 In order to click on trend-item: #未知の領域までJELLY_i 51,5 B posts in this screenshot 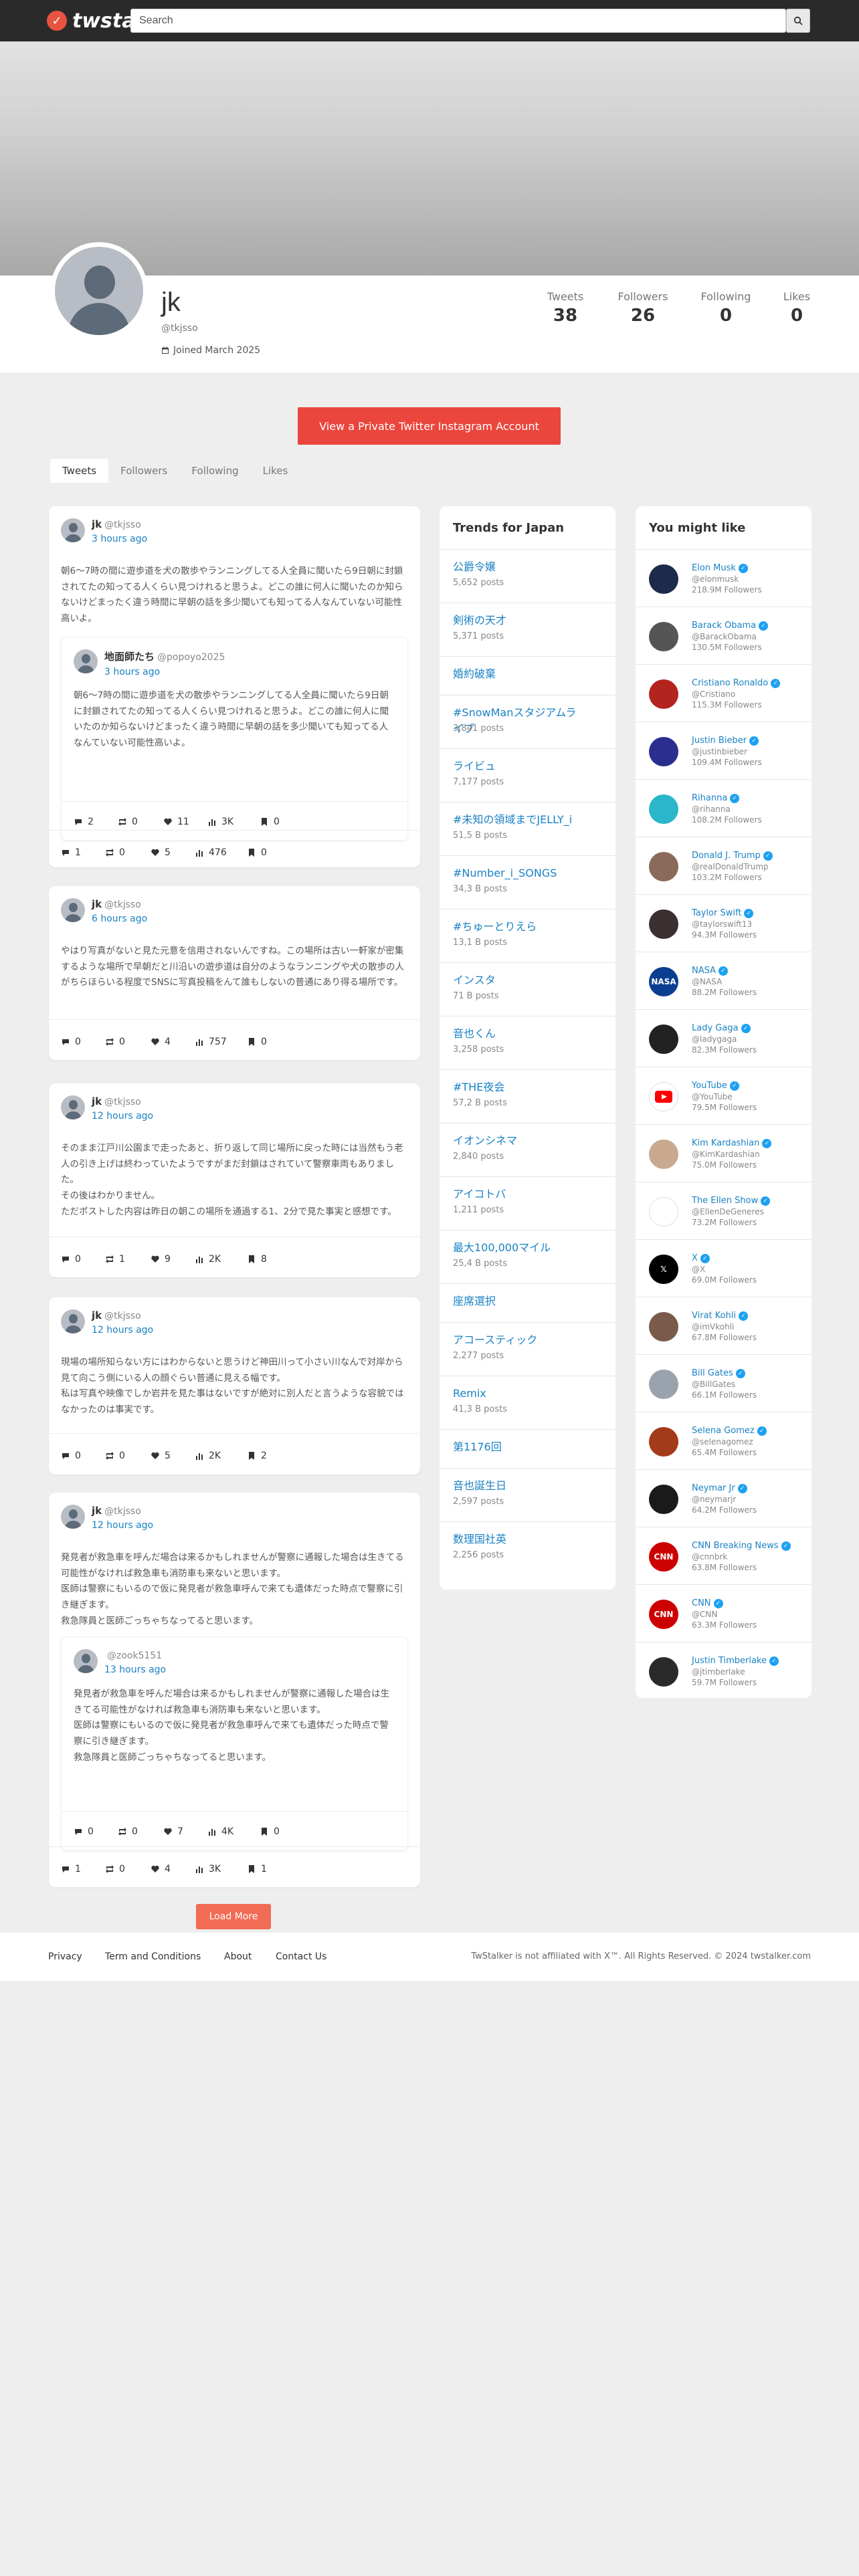, I will do `click(527, 828)`.